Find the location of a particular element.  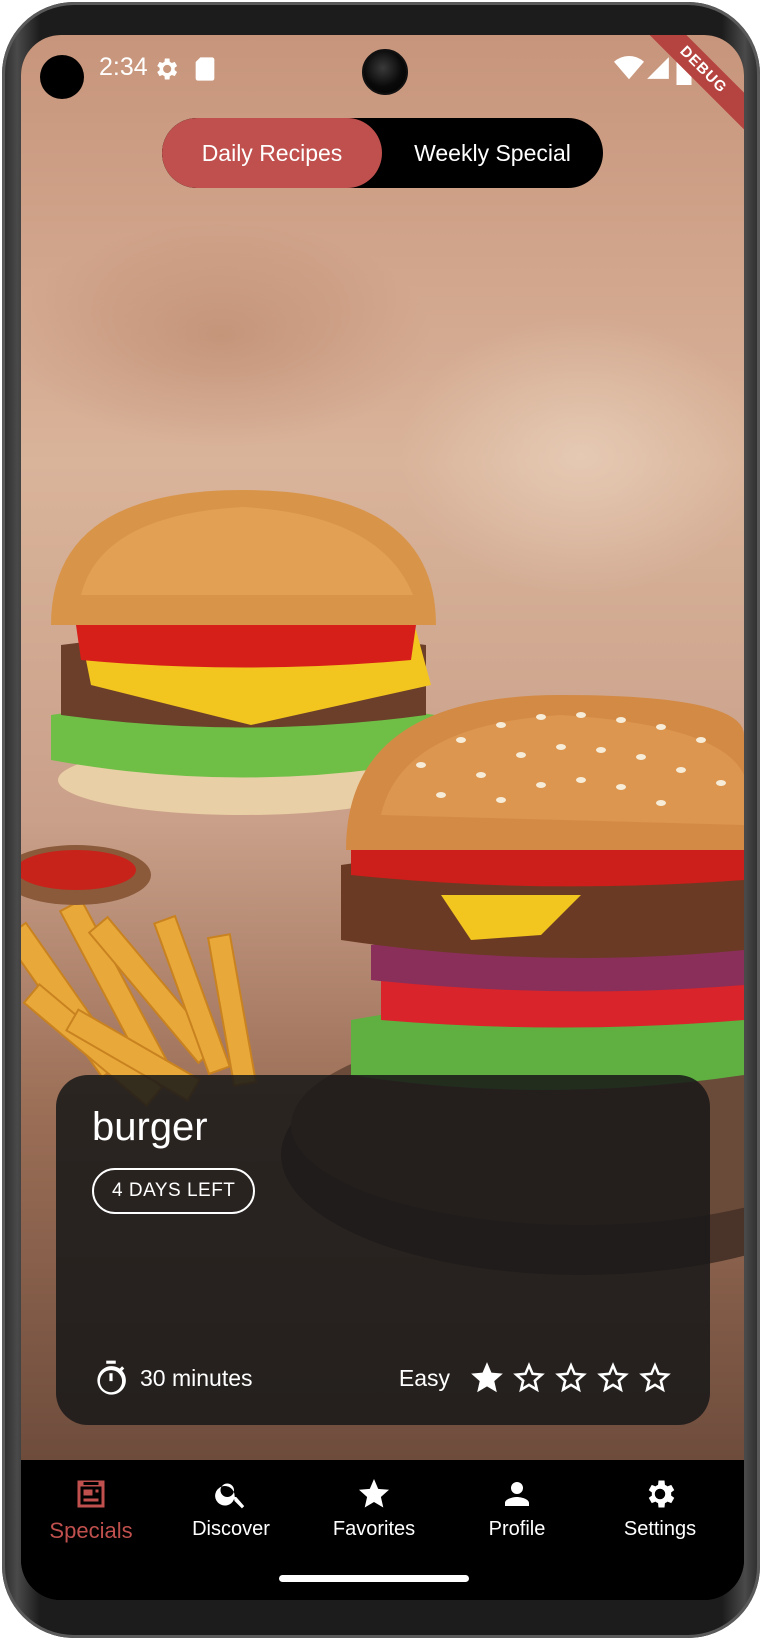

signal-icon is located at coordinates (658, 68).